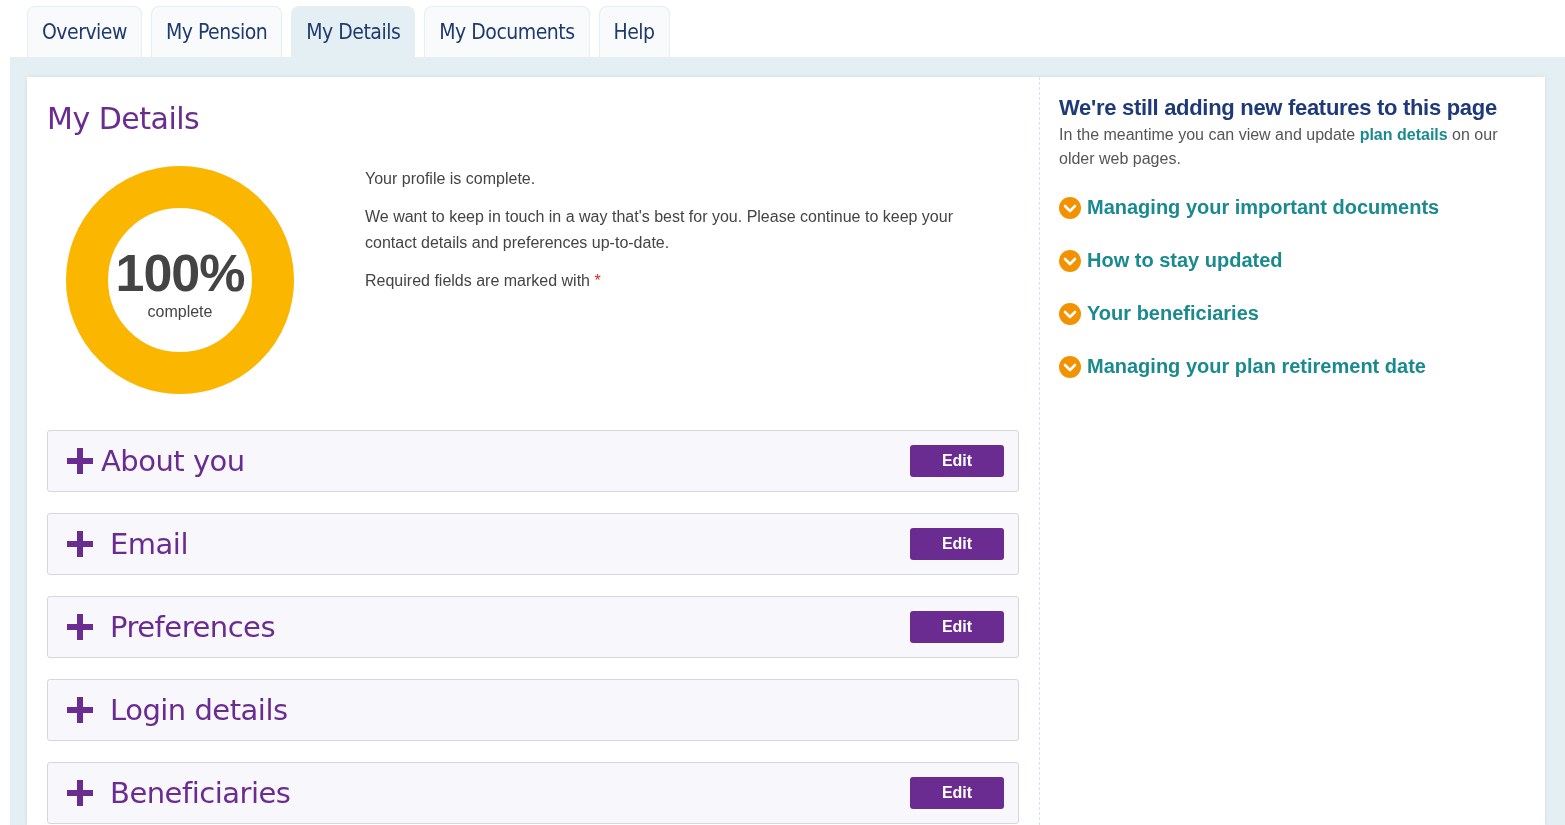 The image size is (1565, 825). I want to click on sidebar-link: Your beneficiaries, so click(1173, 313).